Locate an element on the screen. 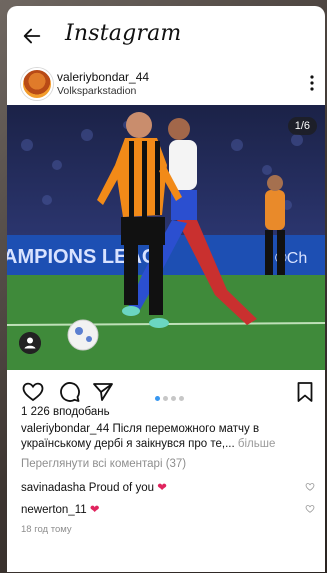 The width and height of the screenshot is (327, 573). bookmark-icon is located at coordinates (305, 392).